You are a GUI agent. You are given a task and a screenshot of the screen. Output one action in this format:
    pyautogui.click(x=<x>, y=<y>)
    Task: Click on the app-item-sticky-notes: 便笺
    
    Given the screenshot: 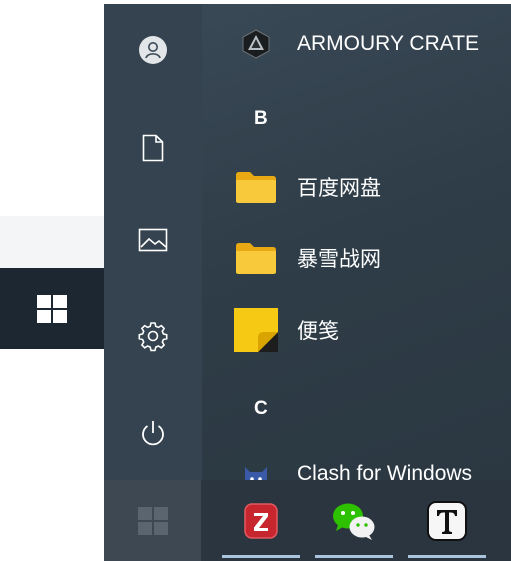 What is the action you would take?
    pyautogui.click(x=356, y=330)
    